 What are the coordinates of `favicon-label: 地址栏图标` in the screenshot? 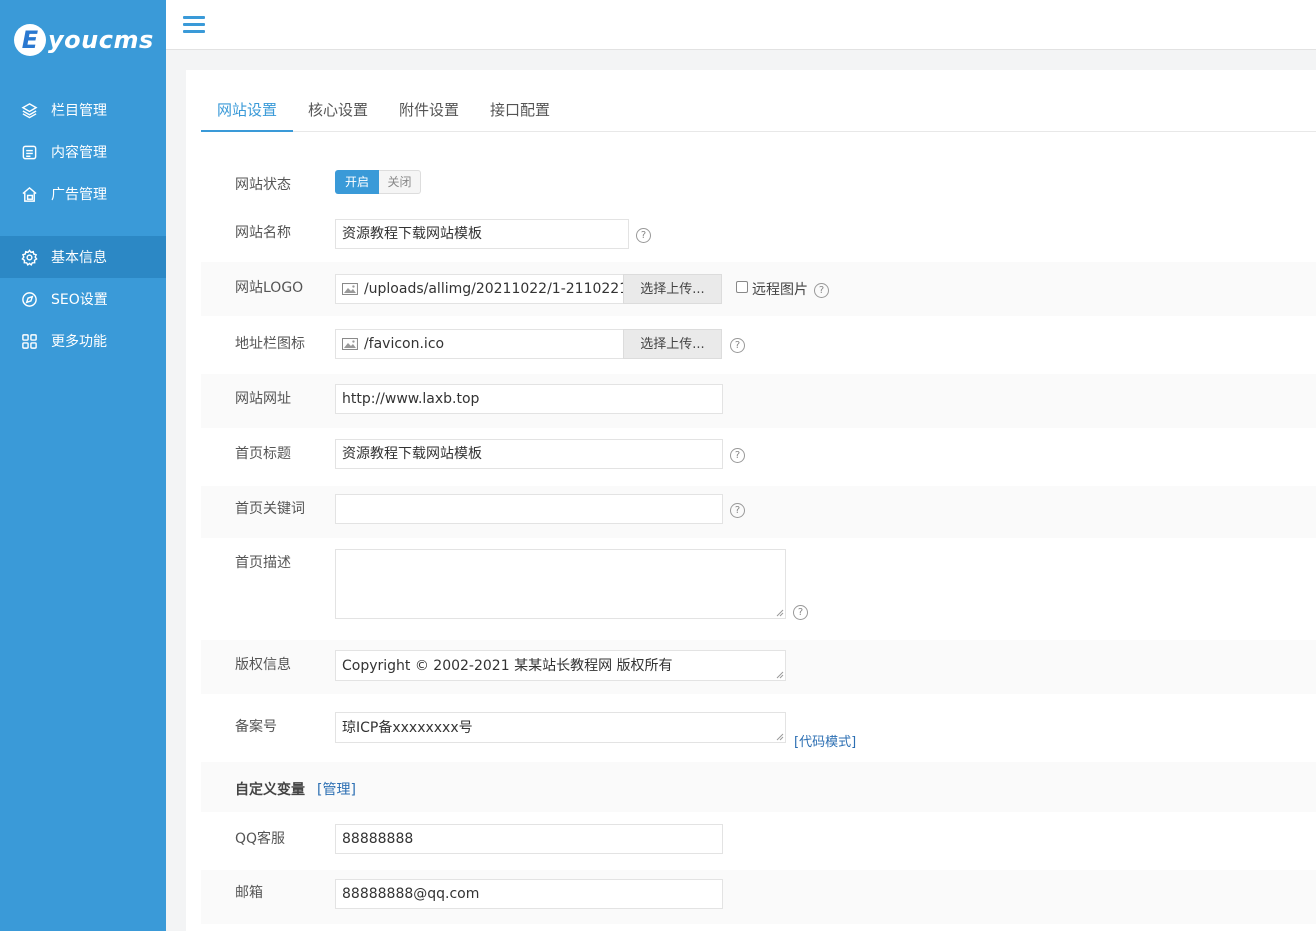 It's located at (270, 344).